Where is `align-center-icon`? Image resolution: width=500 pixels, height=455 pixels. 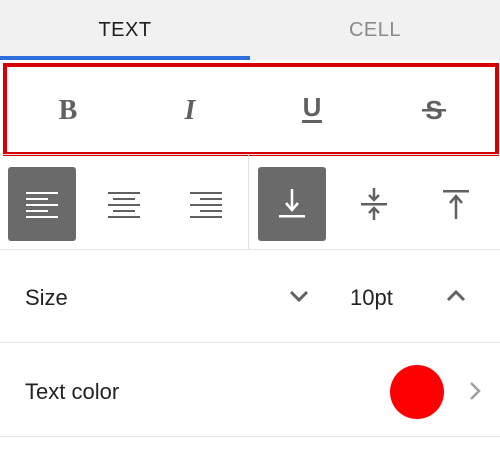
align-center-icon is located at coordinates (124, 205).